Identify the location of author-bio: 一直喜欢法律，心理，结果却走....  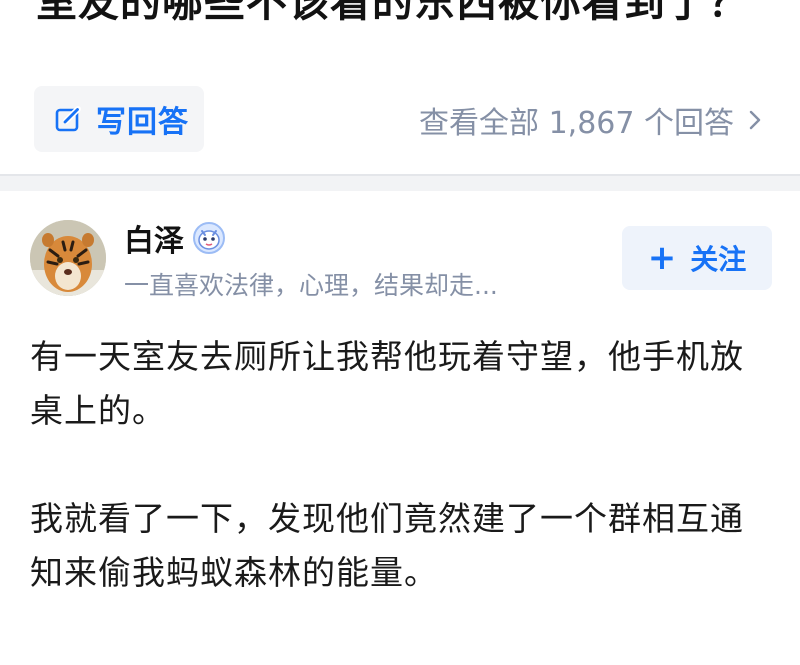
(311, 285).